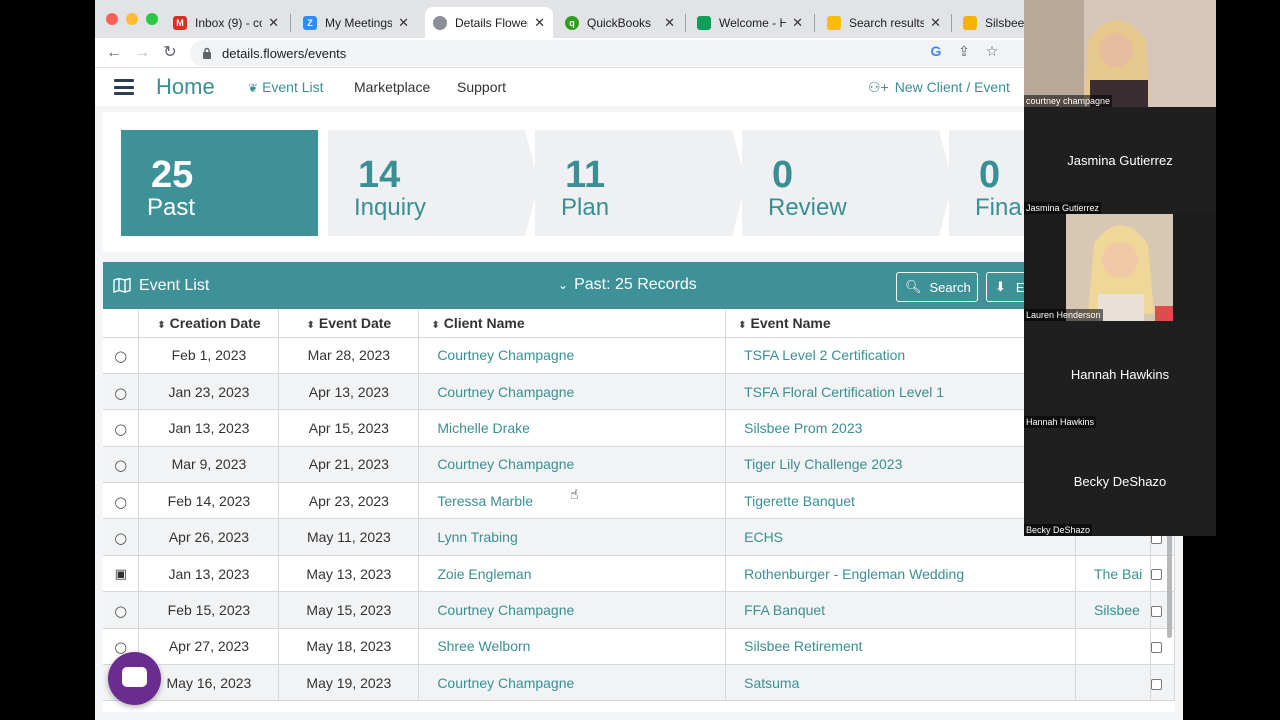 The width and height of the screenshot is (1280, 720). I want to click on forward-icon: →, so click(142, 53).